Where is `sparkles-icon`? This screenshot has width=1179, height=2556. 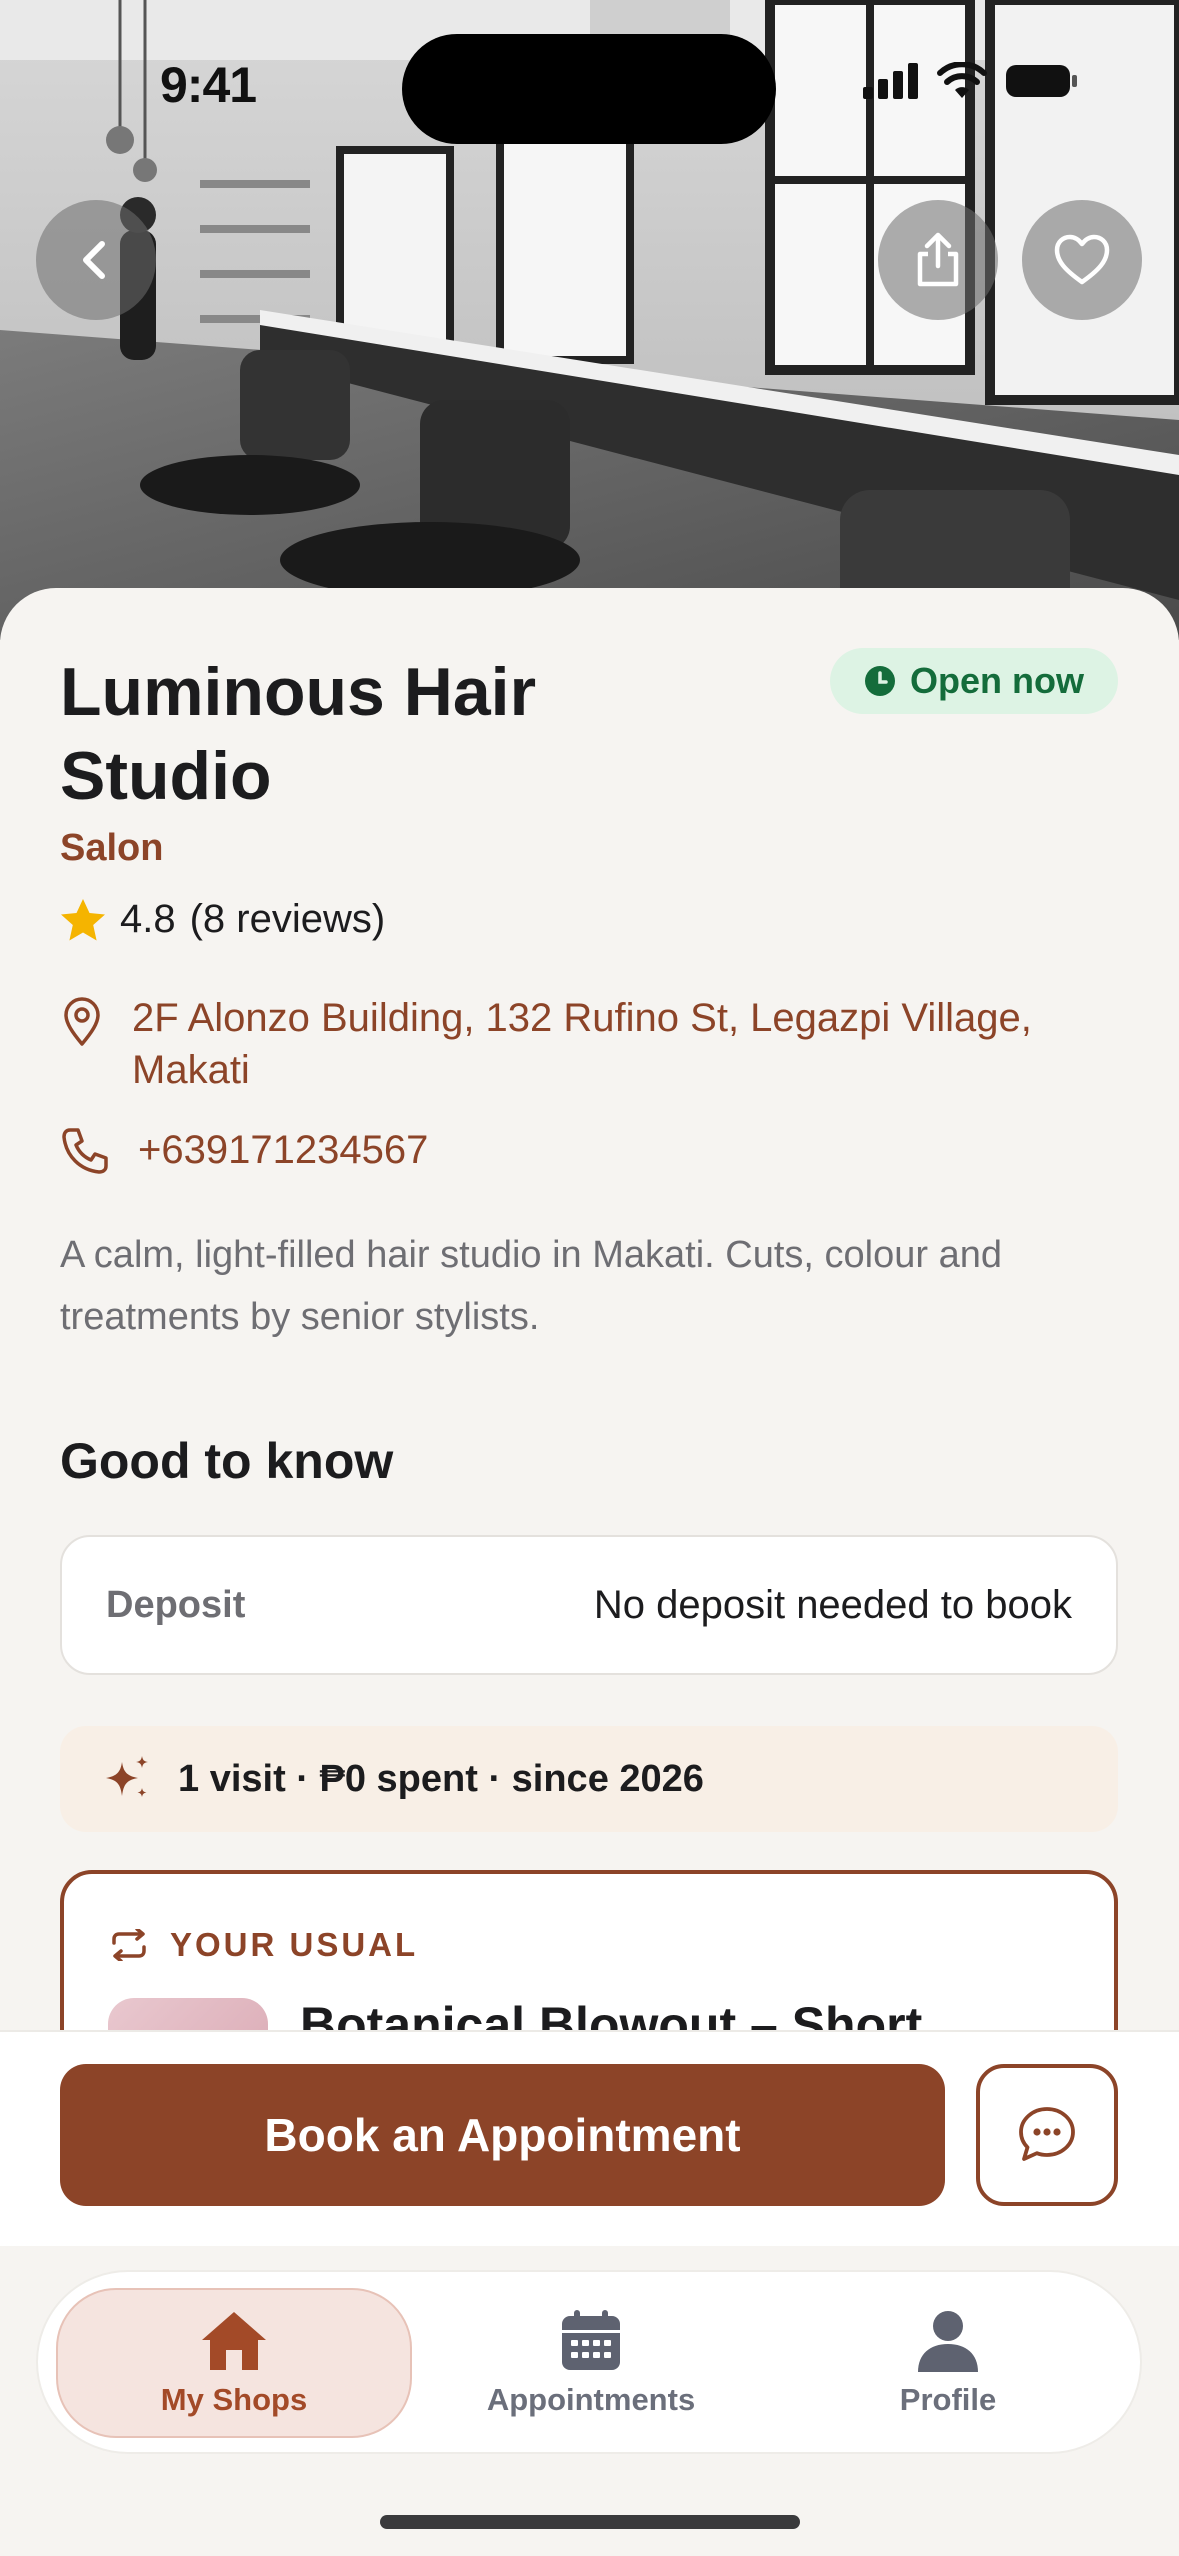
sparkles-icon is located at coordinates (127, 1776).